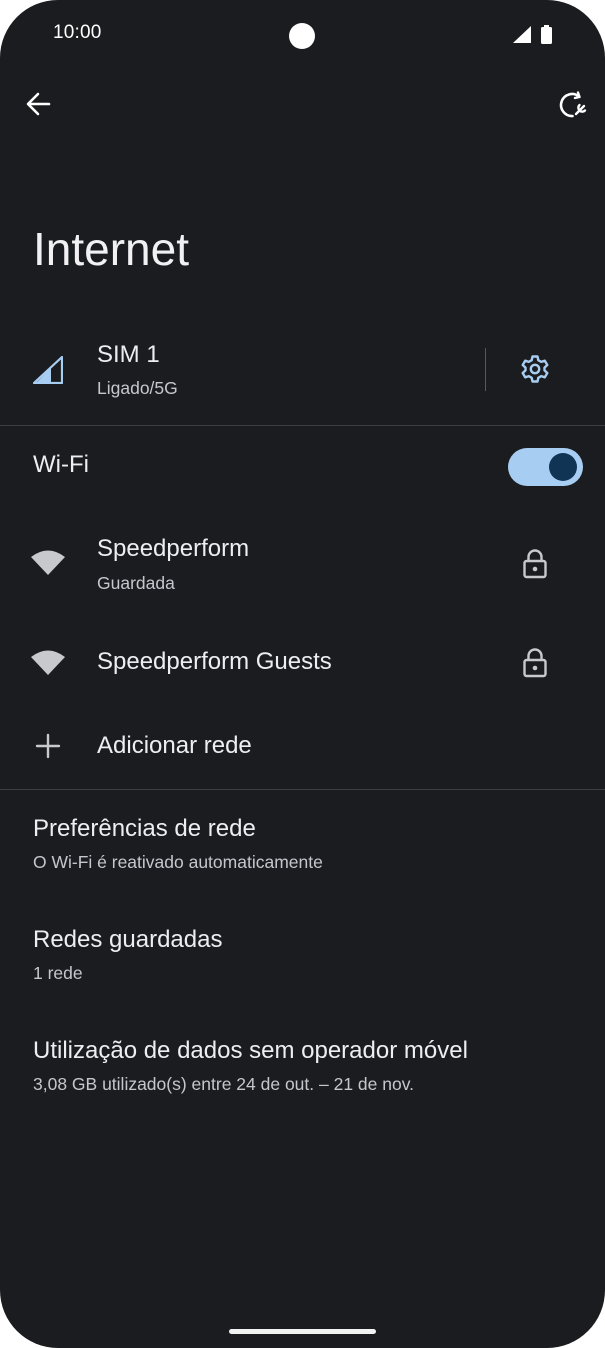  I want to click on page-title: Internet, so click(111, 249).